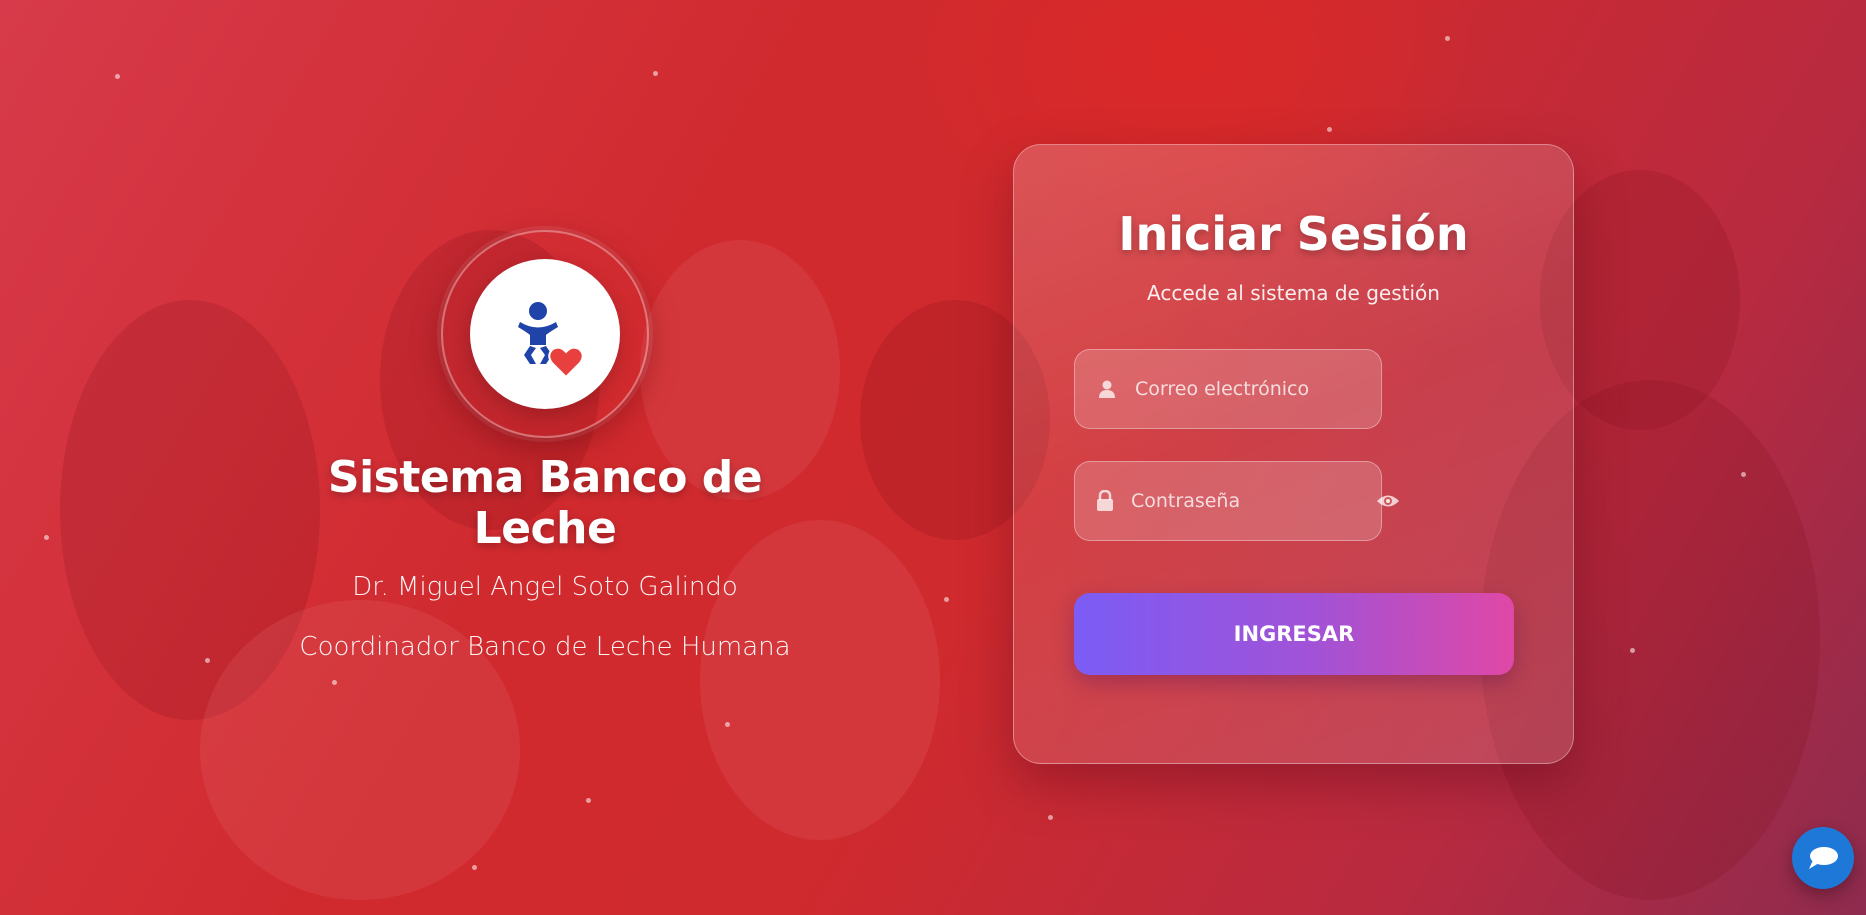 This screenshot has width=1866, height=915. I want to click on login-button: INGRESAR, so click(1294, 634).